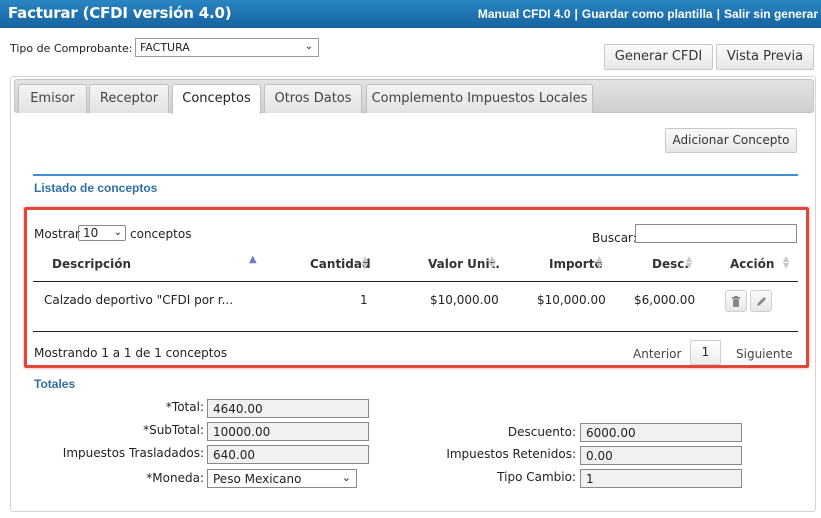 The image size is (821, 518). What do you see at coordinates (524, 14) in the screenshot?
I see `manual-link: Manual CFDI 4.0` at bounding box center [524, 14].